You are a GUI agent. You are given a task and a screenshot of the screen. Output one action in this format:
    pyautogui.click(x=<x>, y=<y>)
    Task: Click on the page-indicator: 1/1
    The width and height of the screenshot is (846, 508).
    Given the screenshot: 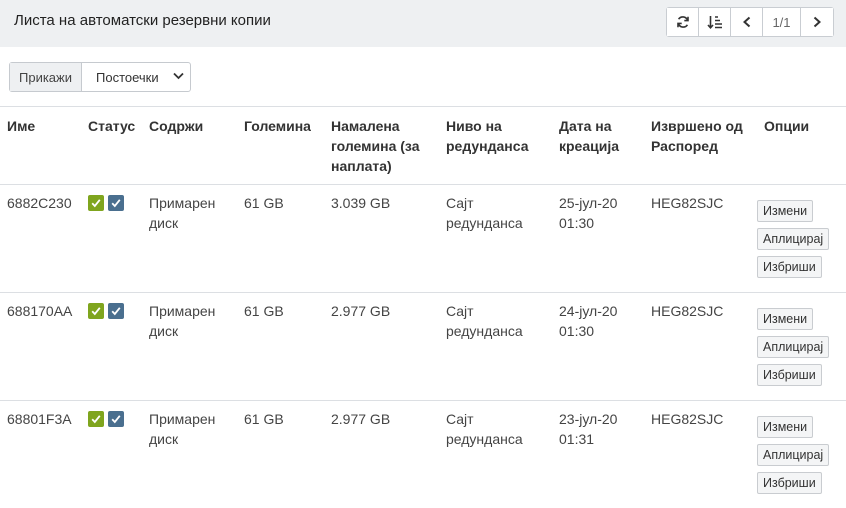 What is the action you would take?
    pyautogui.click(x=782, y=22)
    